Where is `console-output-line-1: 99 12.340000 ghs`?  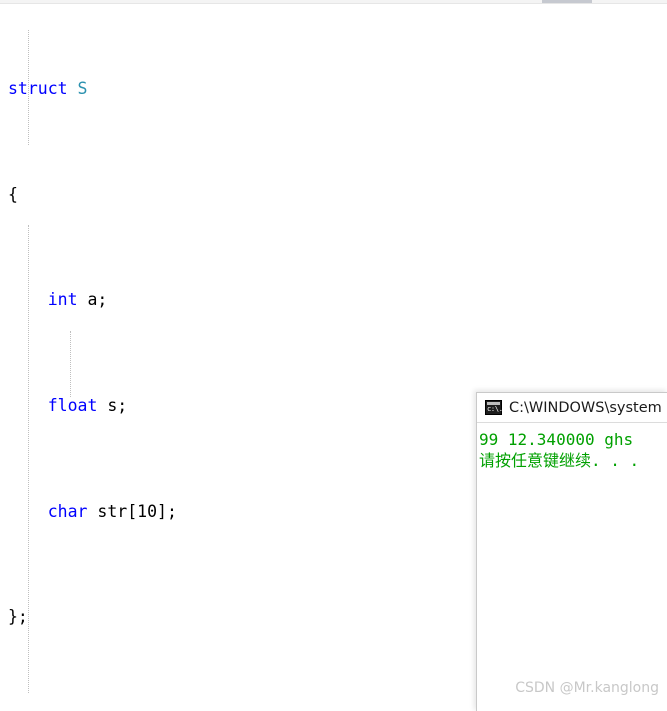
console-output-line-1: 99 12.340000 ghs is located at coordinates (556, 439).